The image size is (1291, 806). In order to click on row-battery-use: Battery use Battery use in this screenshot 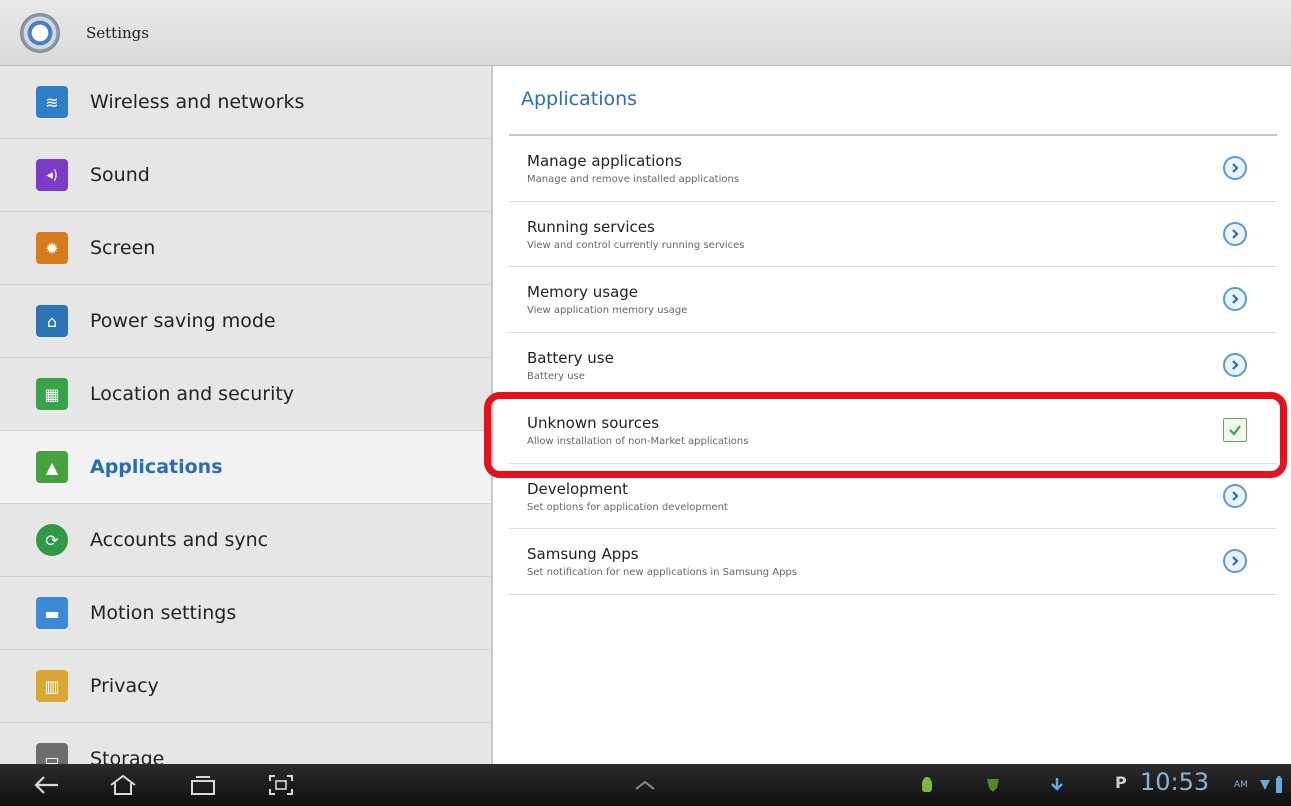, I will do `click(893, 365)`.